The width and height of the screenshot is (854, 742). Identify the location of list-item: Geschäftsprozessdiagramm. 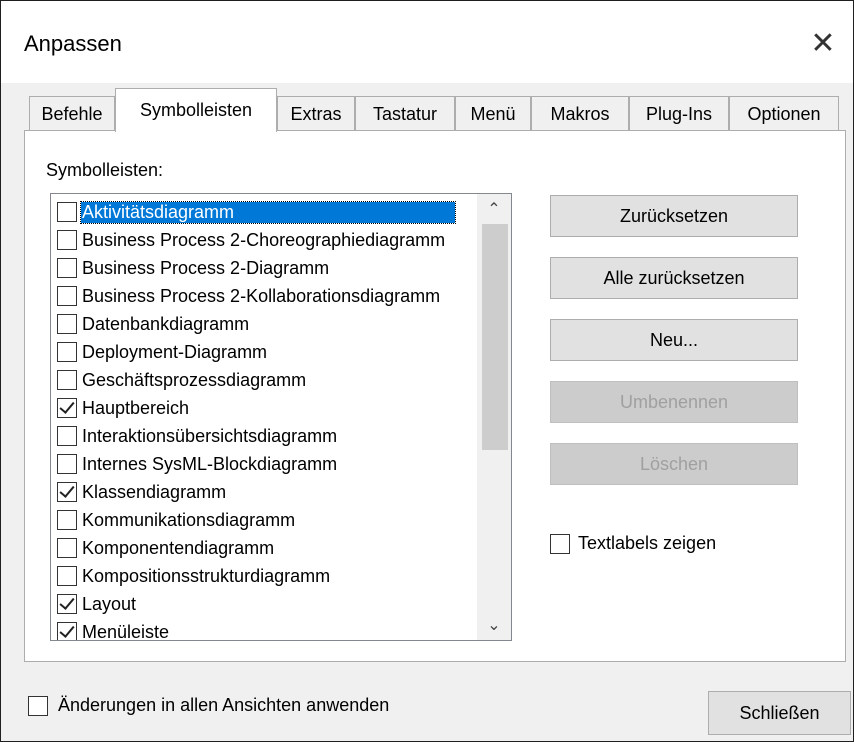
(271, 380).